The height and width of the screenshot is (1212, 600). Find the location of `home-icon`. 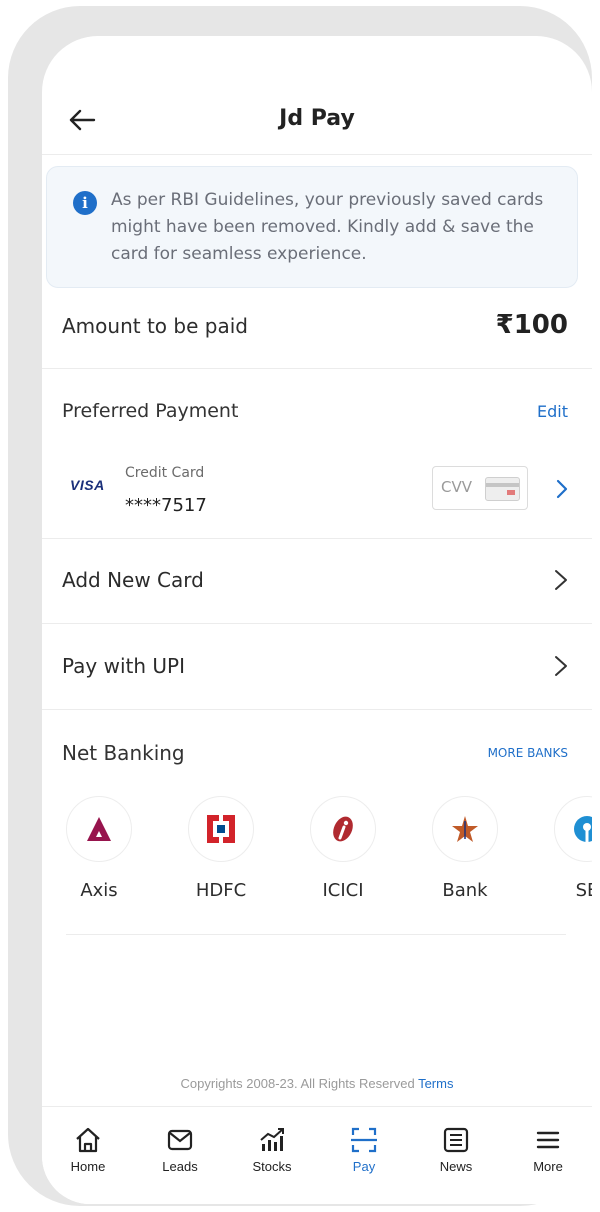

home-icon is located at coordinates (88, 1140).